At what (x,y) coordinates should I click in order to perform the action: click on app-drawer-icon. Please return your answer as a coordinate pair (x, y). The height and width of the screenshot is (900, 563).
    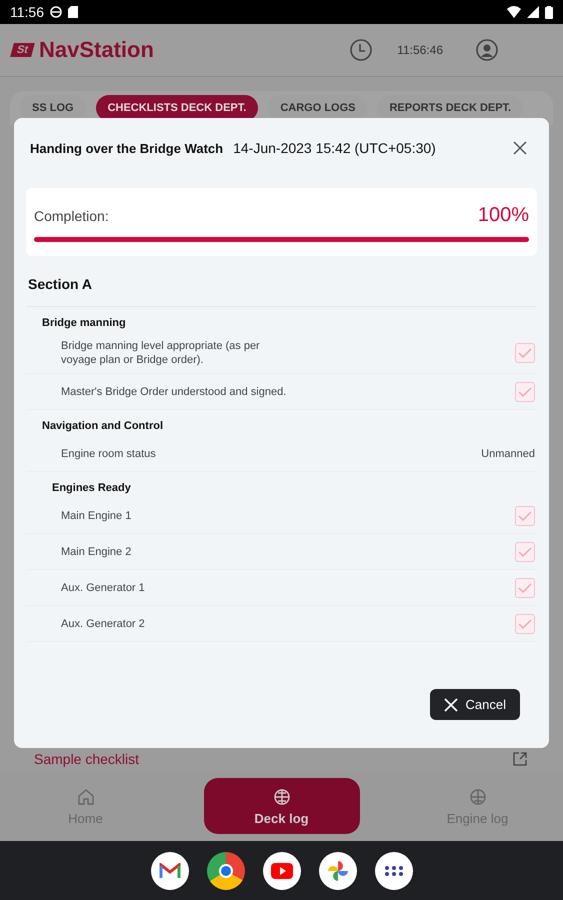
    Looking at the image, I should click on (393, 871).